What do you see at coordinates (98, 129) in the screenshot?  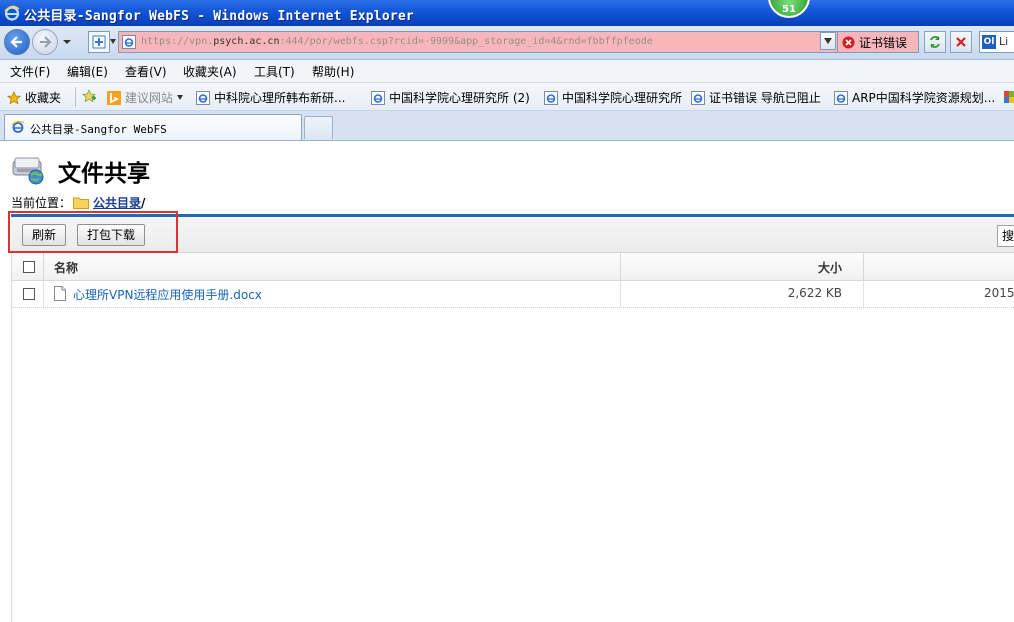 I see `tab-title: 公共目录-Sangfor WebFS` at bounding box center [98, 129].